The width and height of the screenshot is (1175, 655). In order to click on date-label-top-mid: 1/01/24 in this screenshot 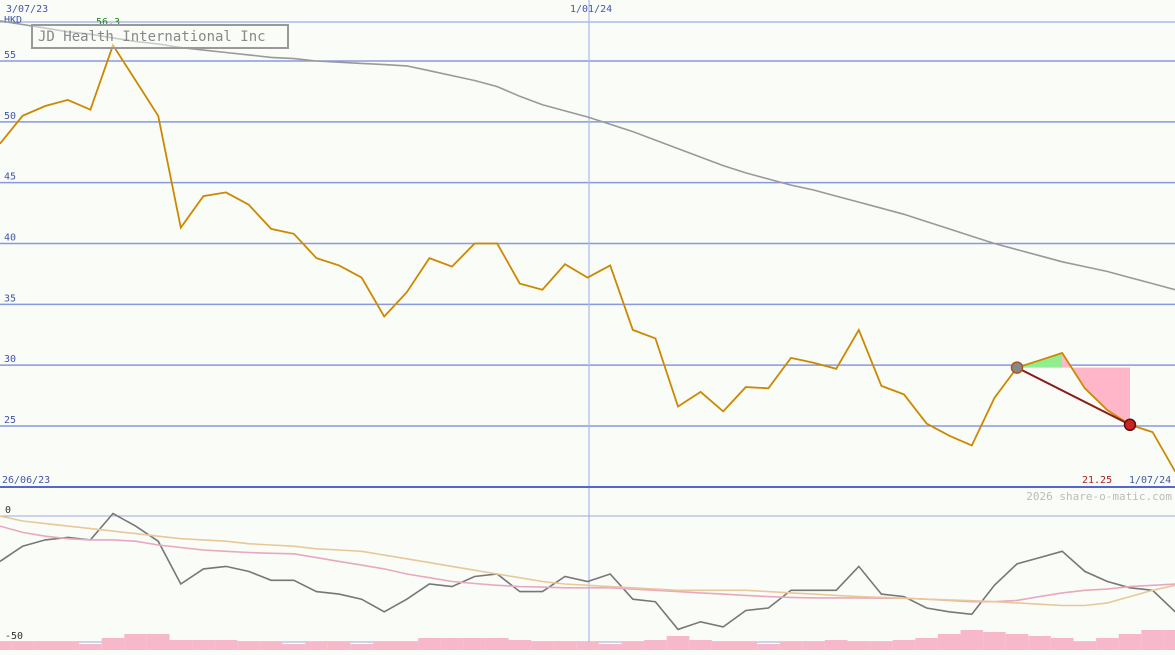, I will do `click(591, 9)`.